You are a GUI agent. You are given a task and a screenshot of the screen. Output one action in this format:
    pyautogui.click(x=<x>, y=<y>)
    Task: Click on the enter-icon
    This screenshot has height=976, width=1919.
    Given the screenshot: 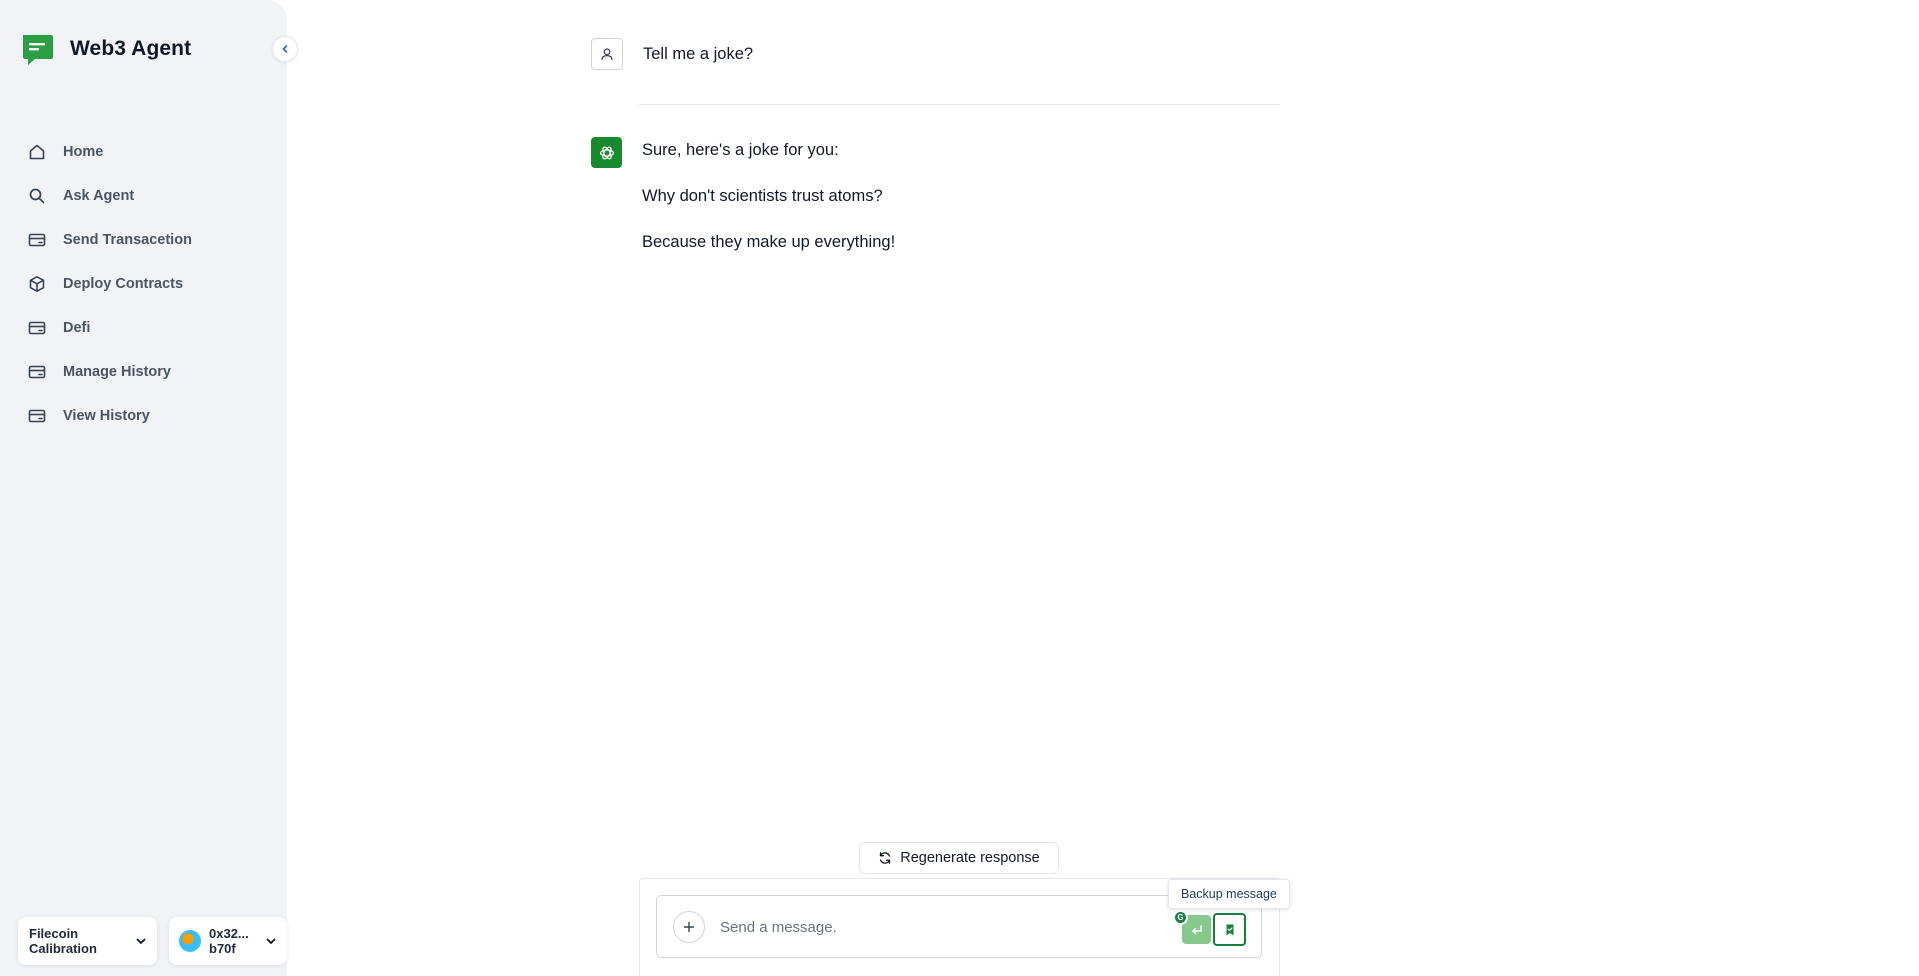 What is the action you would take?
    pyautogui.click(x=1196, y=929)
    